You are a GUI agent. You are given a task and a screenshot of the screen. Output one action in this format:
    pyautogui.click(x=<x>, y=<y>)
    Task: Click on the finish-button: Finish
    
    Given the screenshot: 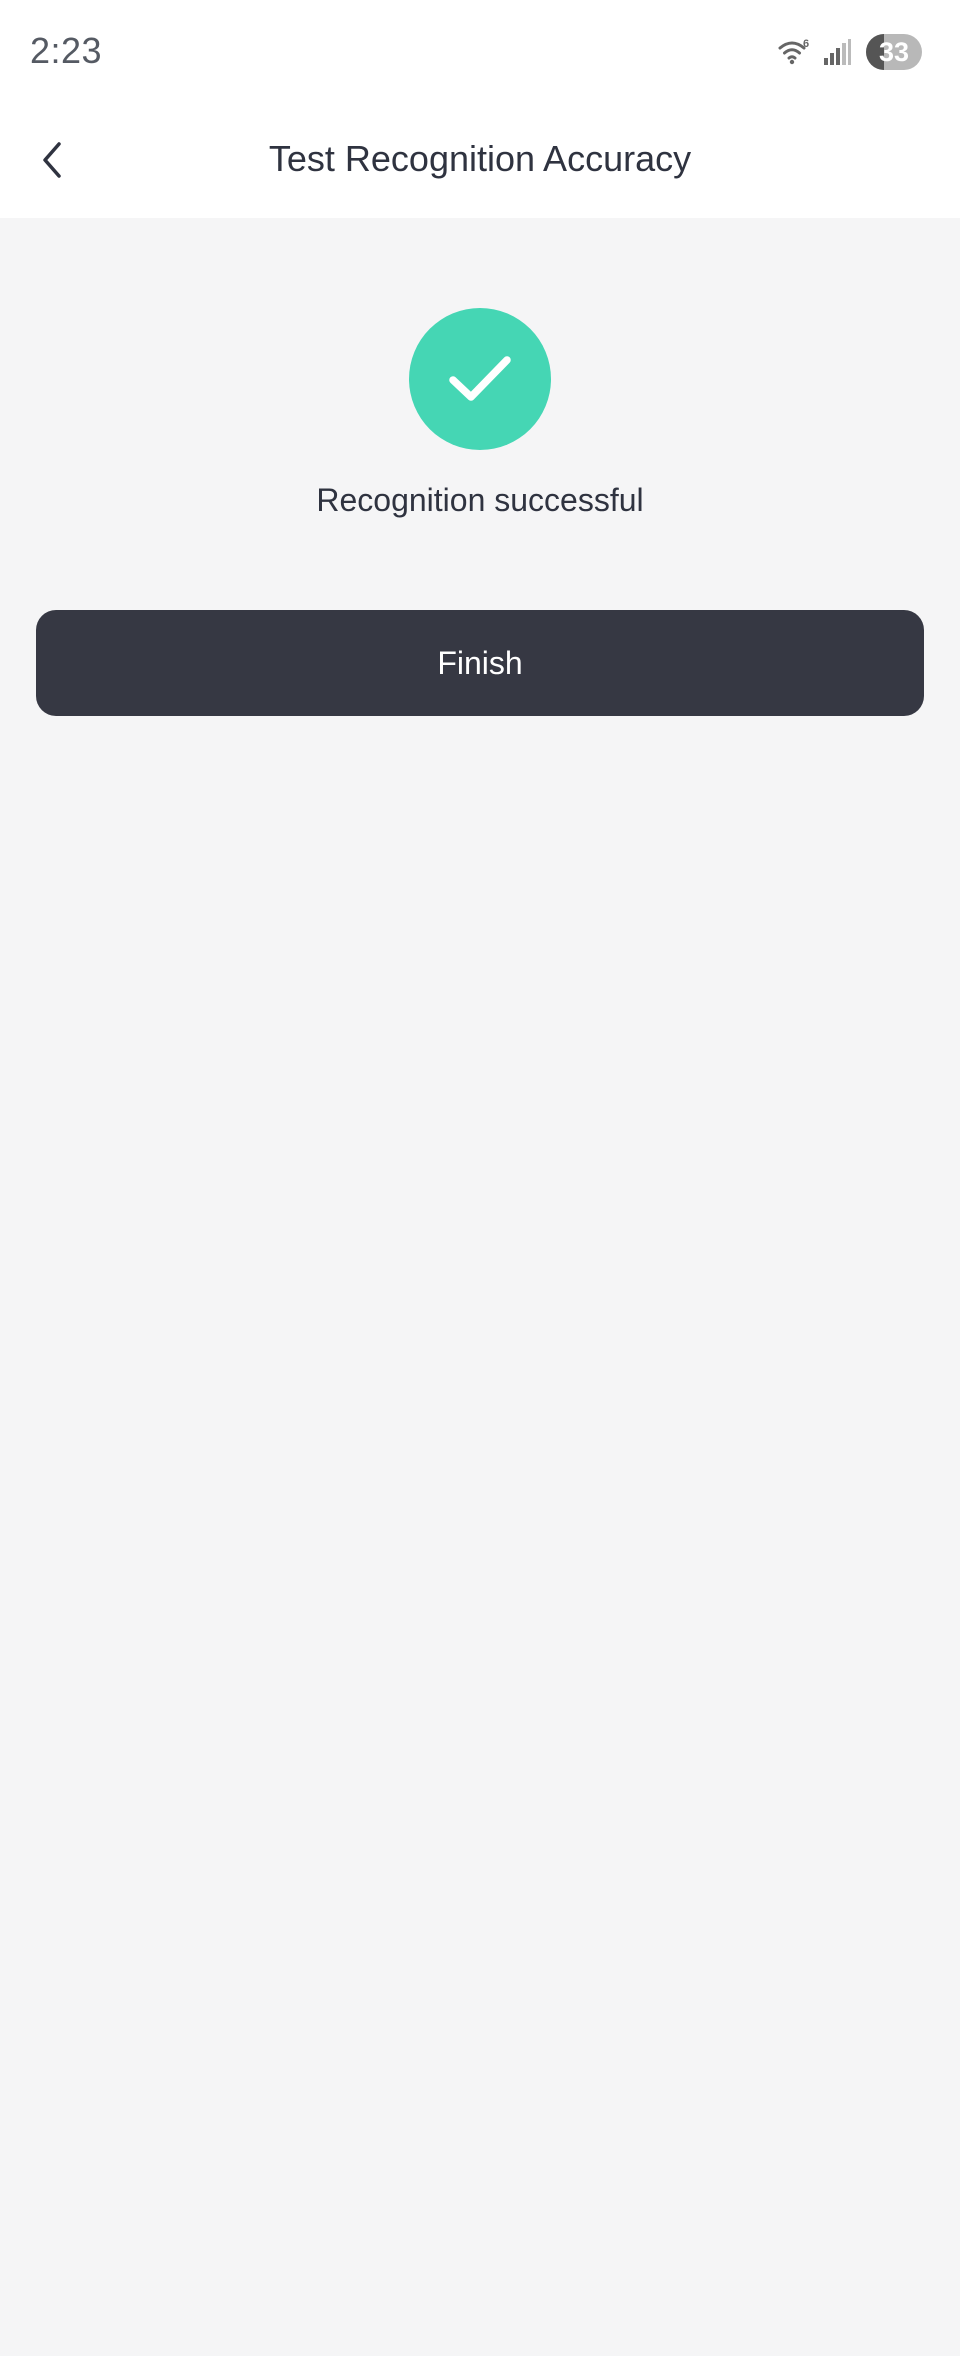 What is the action you would take?
    pyautogui.click(x=480, y=663)
    